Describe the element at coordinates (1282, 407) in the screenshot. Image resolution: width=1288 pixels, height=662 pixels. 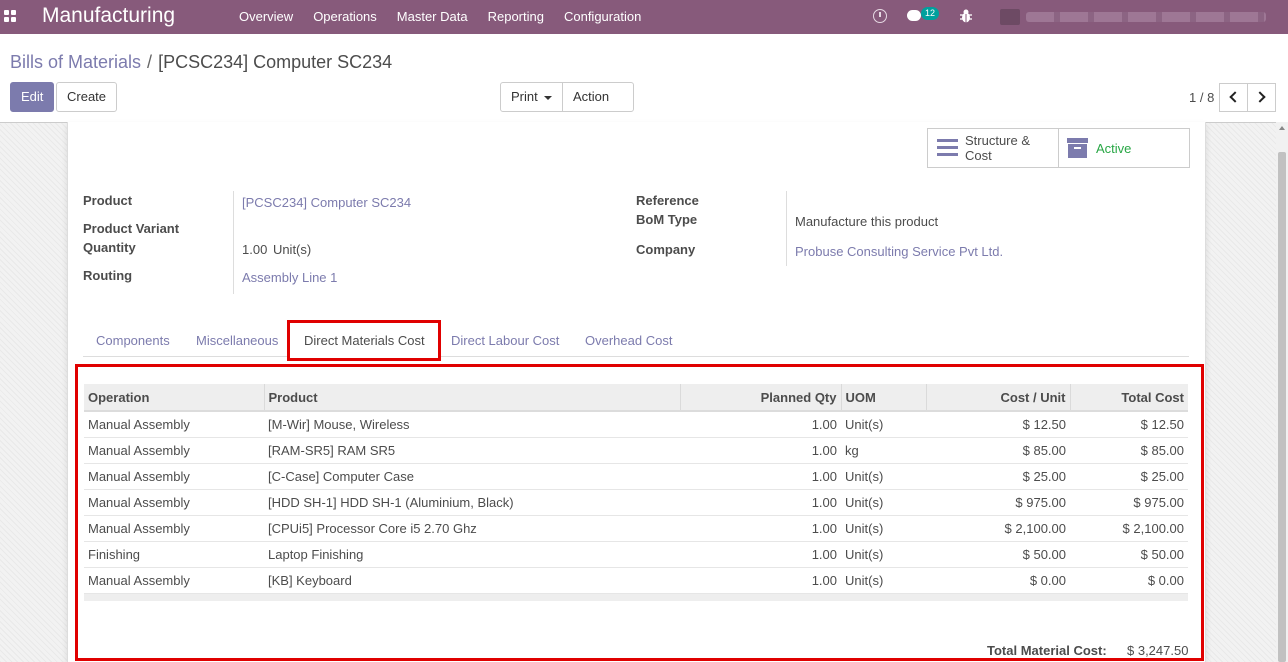
I see `scrollbar-thumb` at that location.